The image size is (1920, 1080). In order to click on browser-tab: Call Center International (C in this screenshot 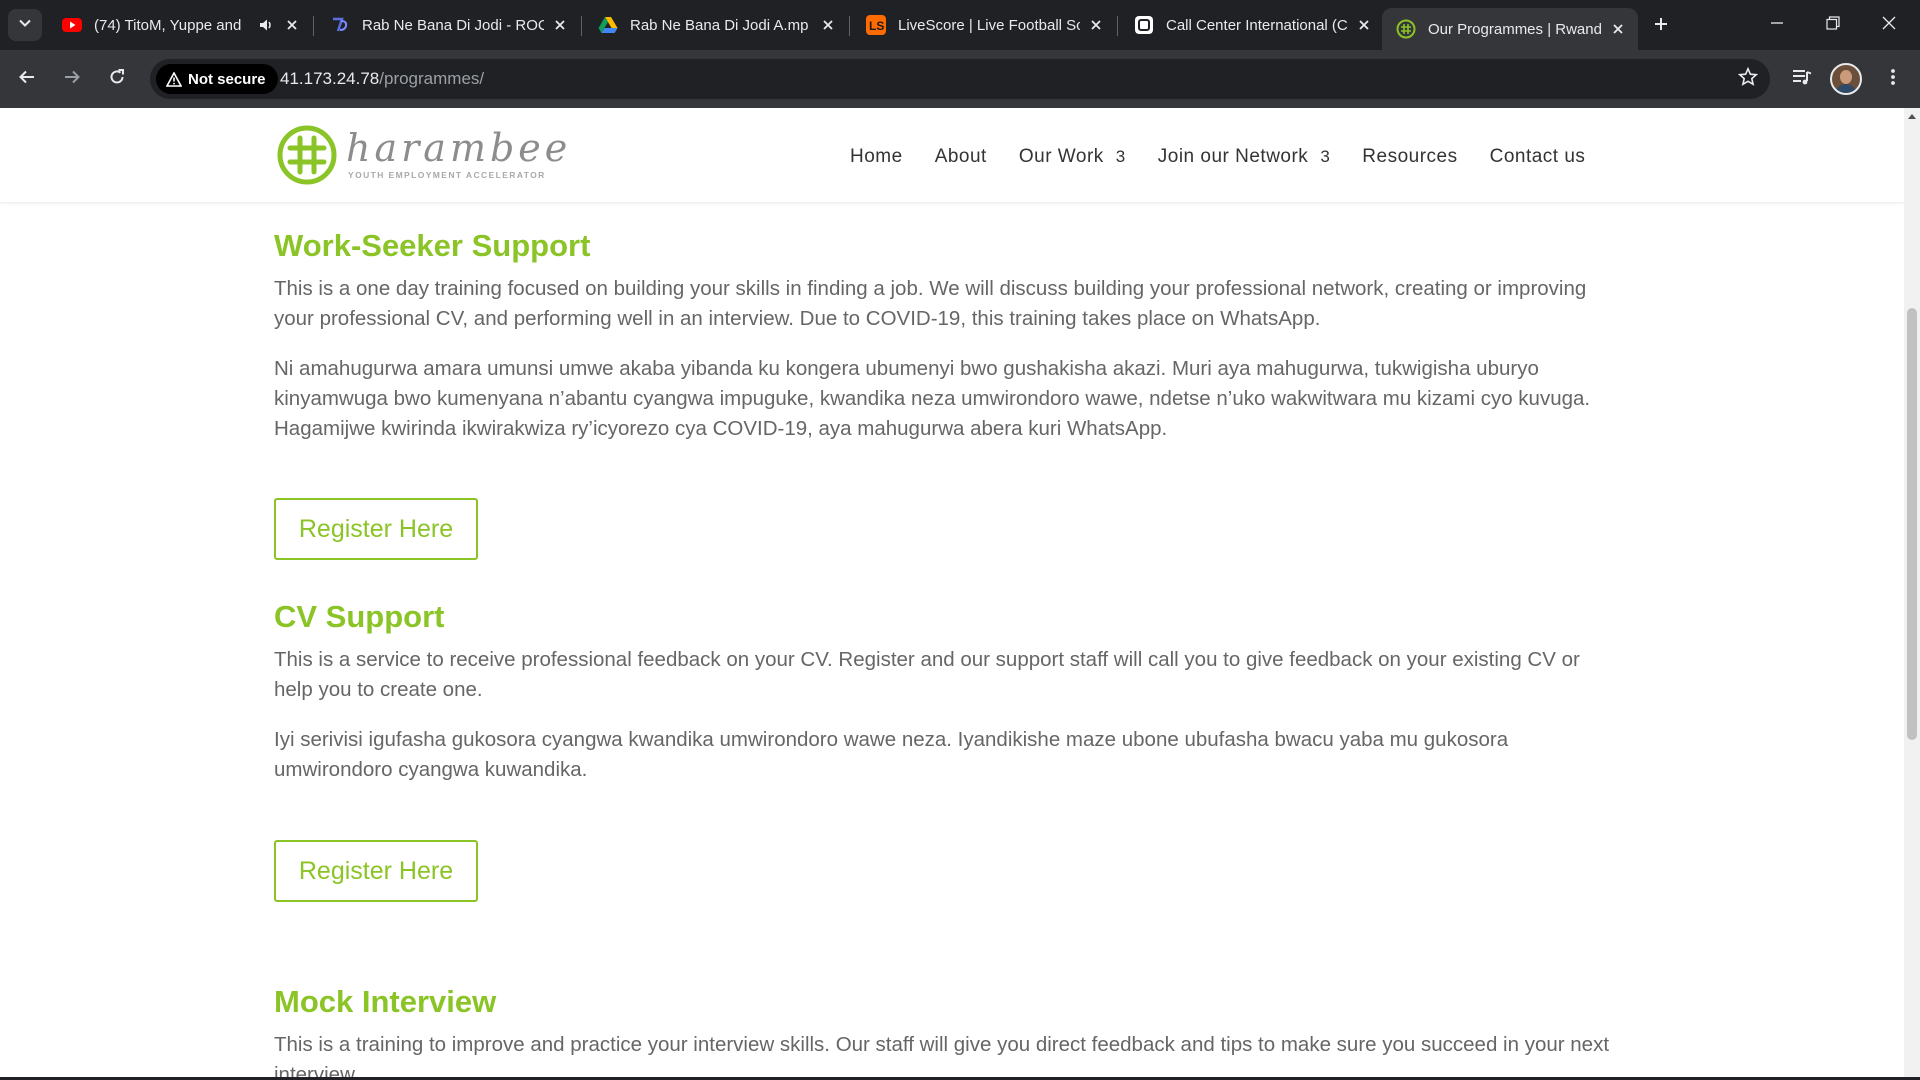, I will do `click(1252, 25)`.